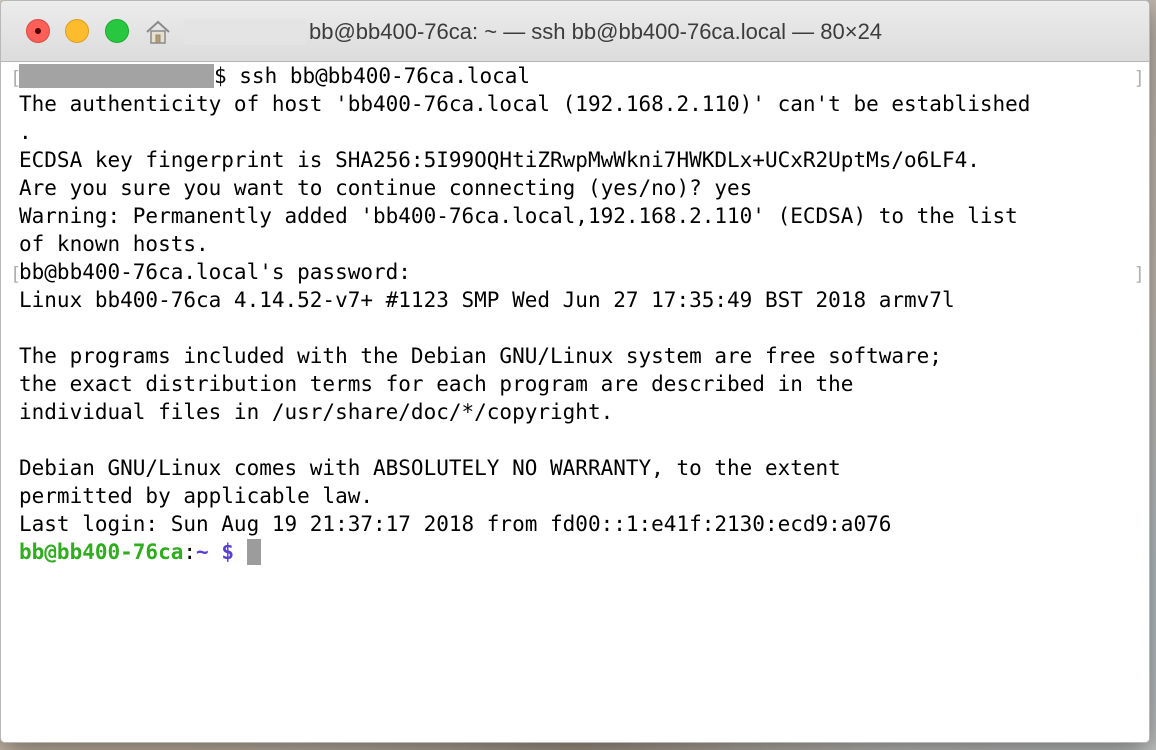 Image resolution: width=1156 pixels, height=750 pixels. I want to click on shell-prompt-line: bb@bb400-76ca:~ $, so click(140, 552).